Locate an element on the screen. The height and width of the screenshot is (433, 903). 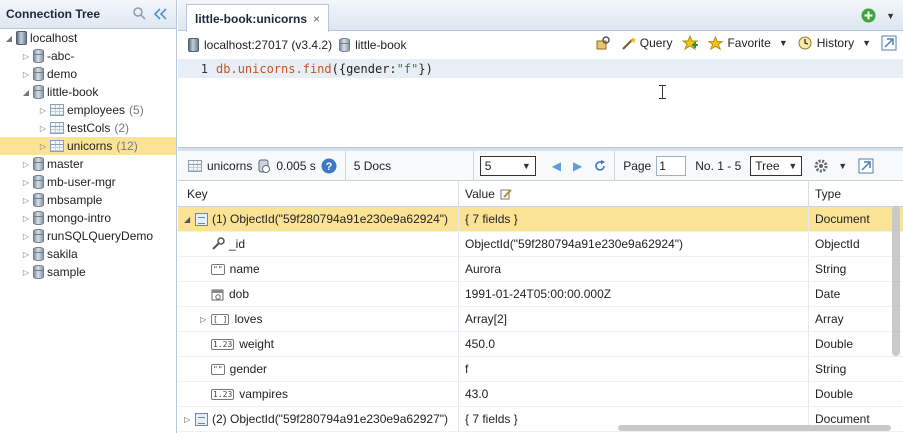
tree-node-label: runSQLQueryDemo is located at coordinates (100, 236).